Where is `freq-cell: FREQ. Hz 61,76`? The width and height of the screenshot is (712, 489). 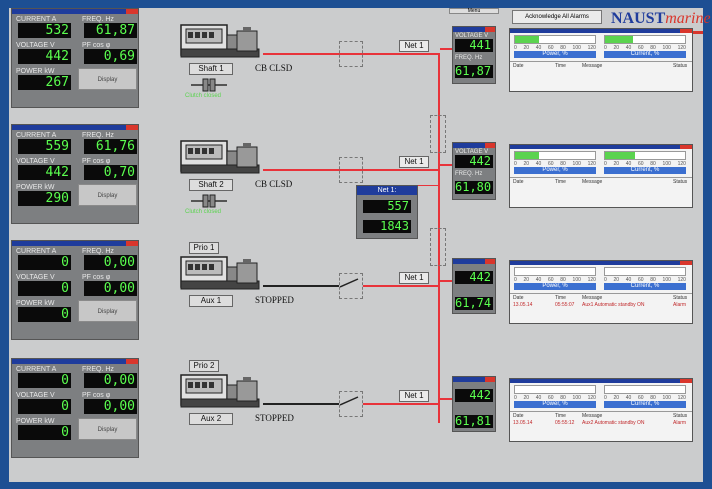
freq-cell: FREQ. Hz 61,76 is located at coordinates (109, 143).